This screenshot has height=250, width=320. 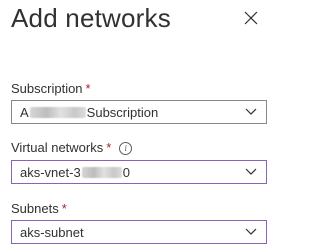 I want to click on subscription-dropdown: A Subscription, so click(x=139, y=112).